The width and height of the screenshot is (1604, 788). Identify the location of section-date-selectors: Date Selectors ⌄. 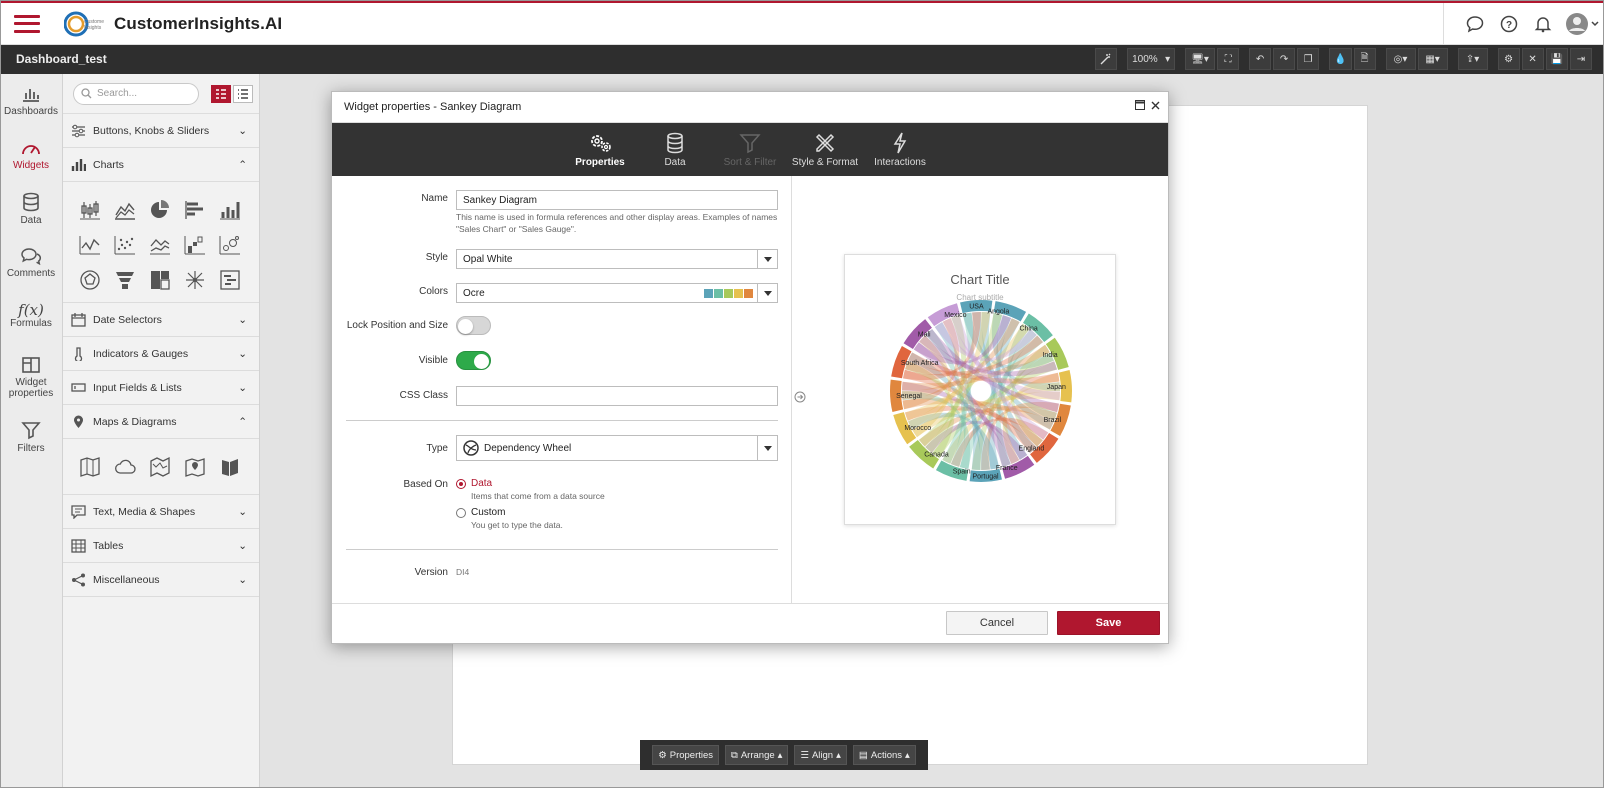
(161, 320).